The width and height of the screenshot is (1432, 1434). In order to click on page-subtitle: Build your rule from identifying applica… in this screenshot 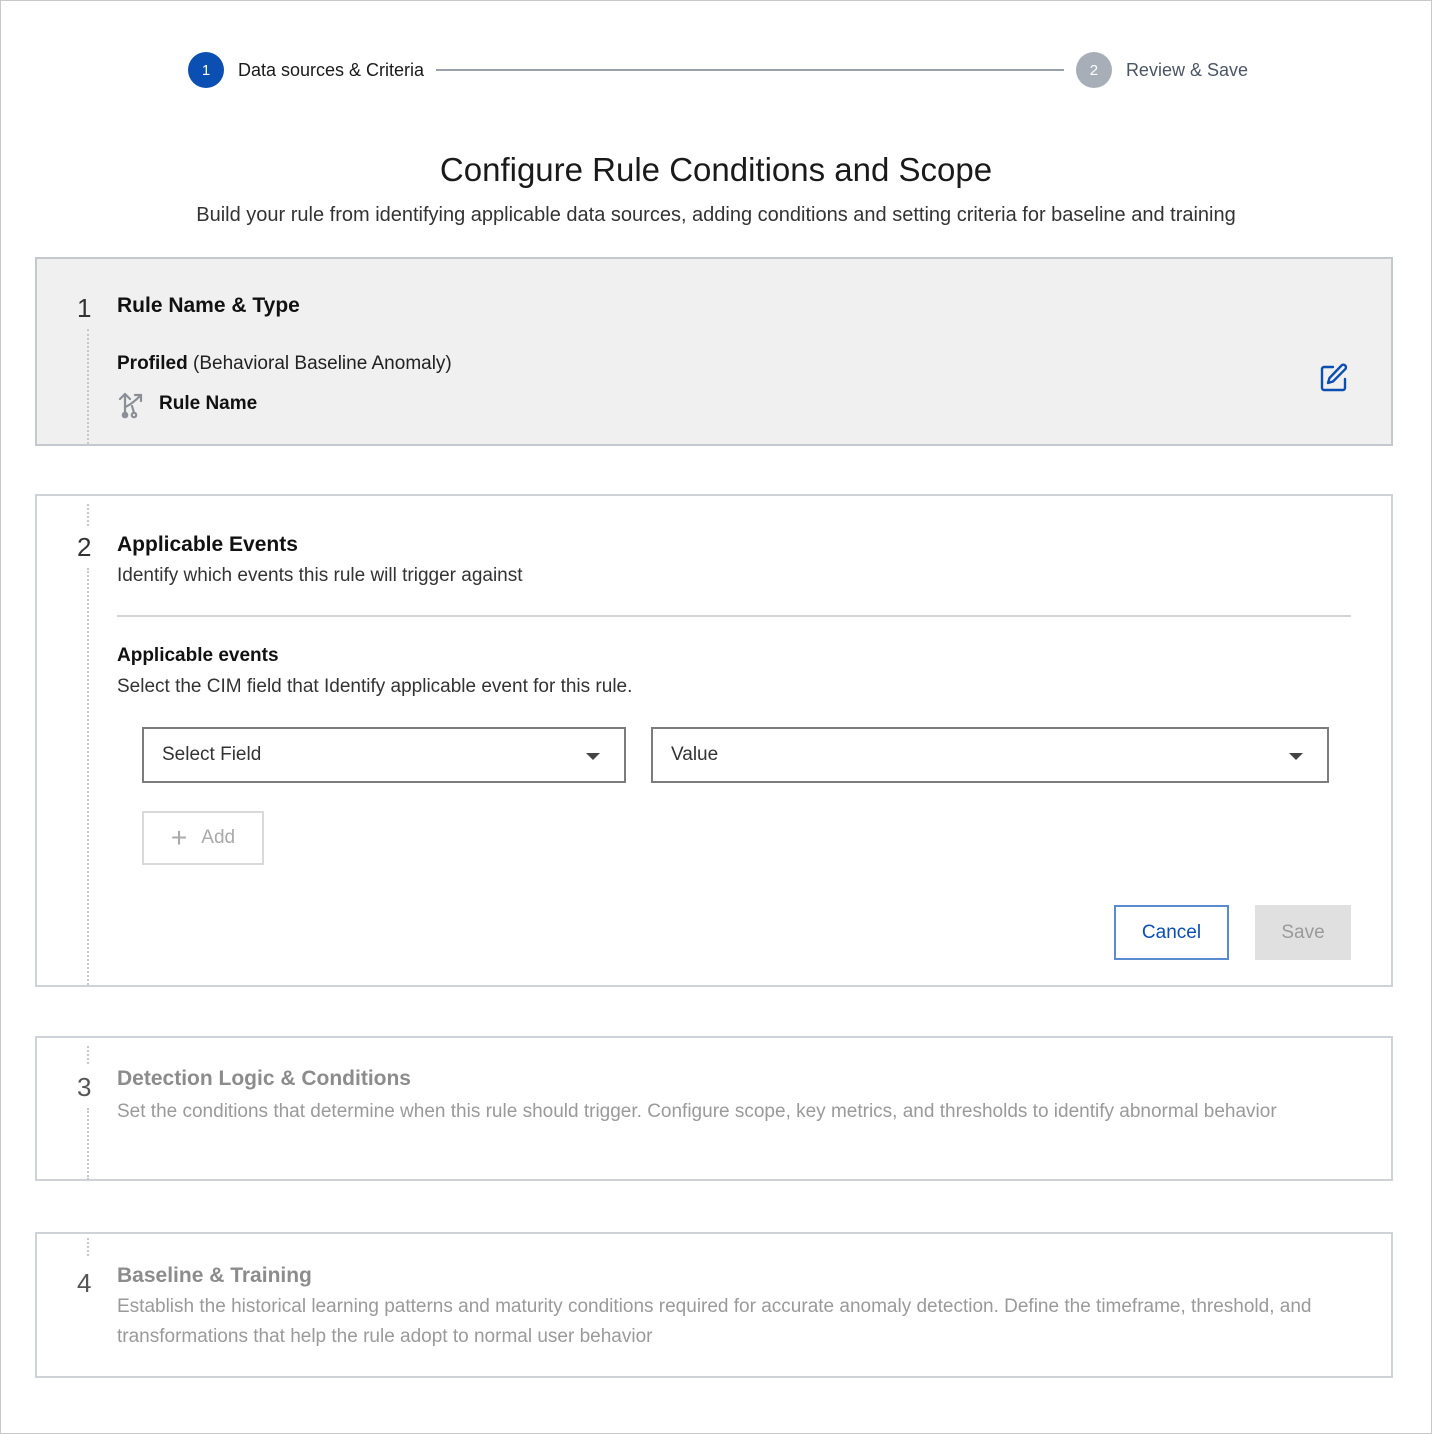, I will do `click(716, 215)`.